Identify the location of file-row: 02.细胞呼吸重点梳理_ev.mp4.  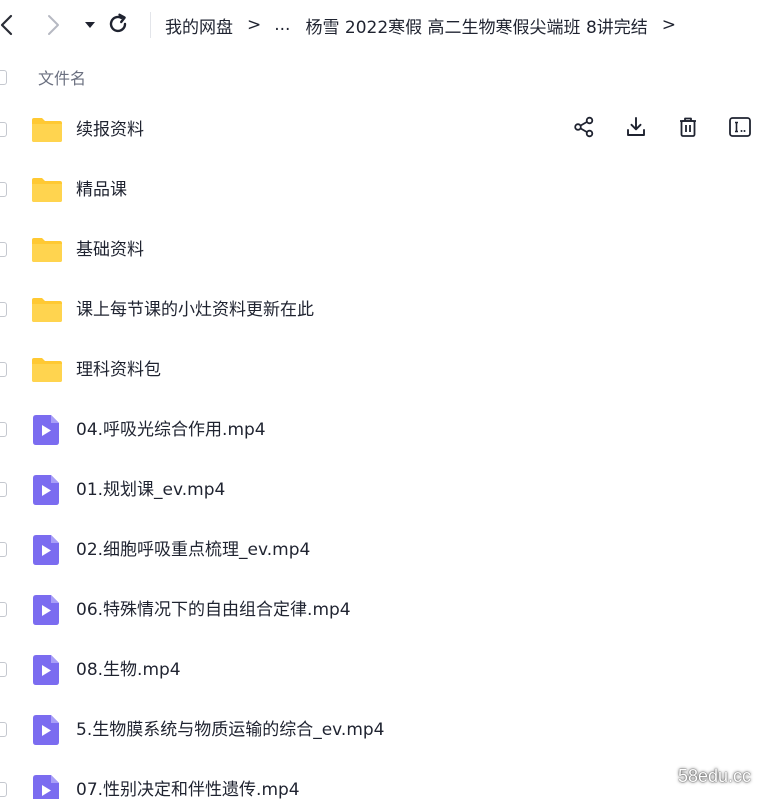
(383, 550).